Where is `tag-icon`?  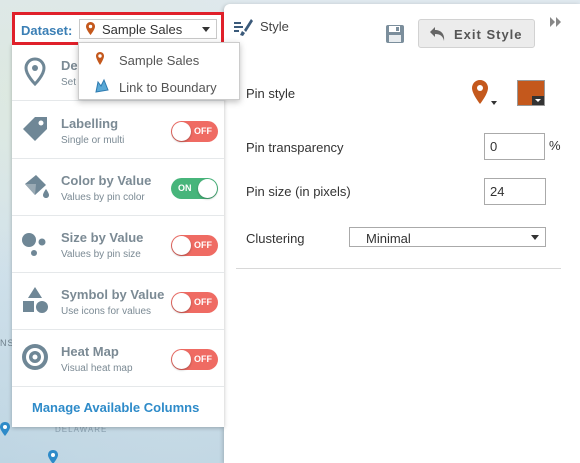
tag-icon is located at coordinates (35, 129).